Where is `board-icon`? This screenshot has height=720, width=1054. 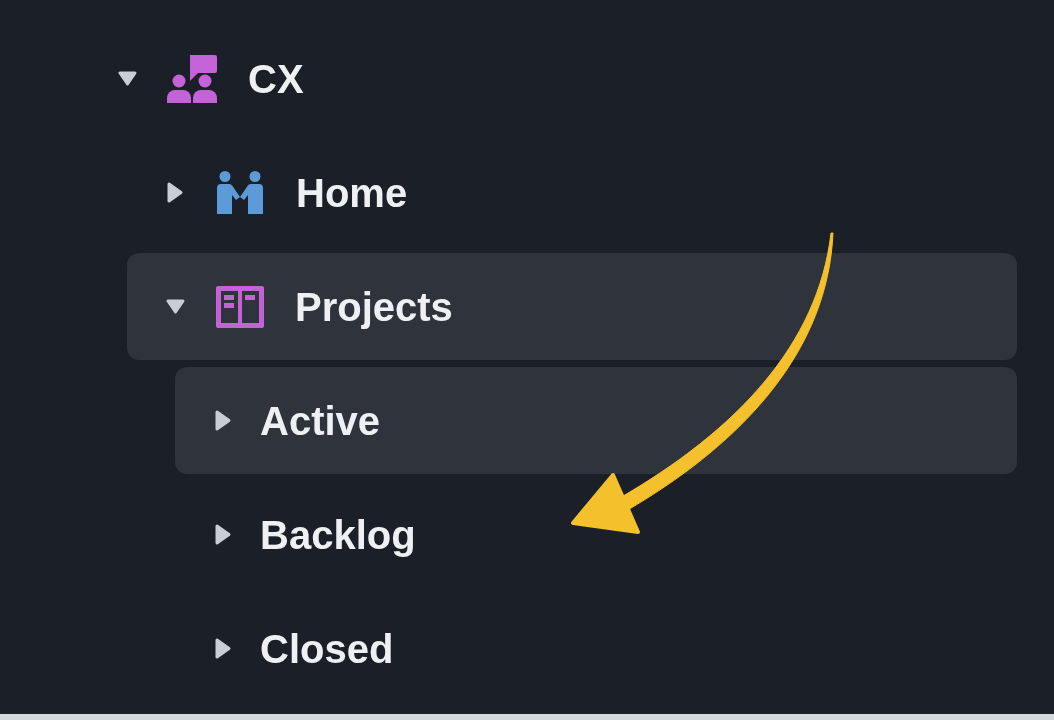
board-icon is located at coordinates (240, 306).